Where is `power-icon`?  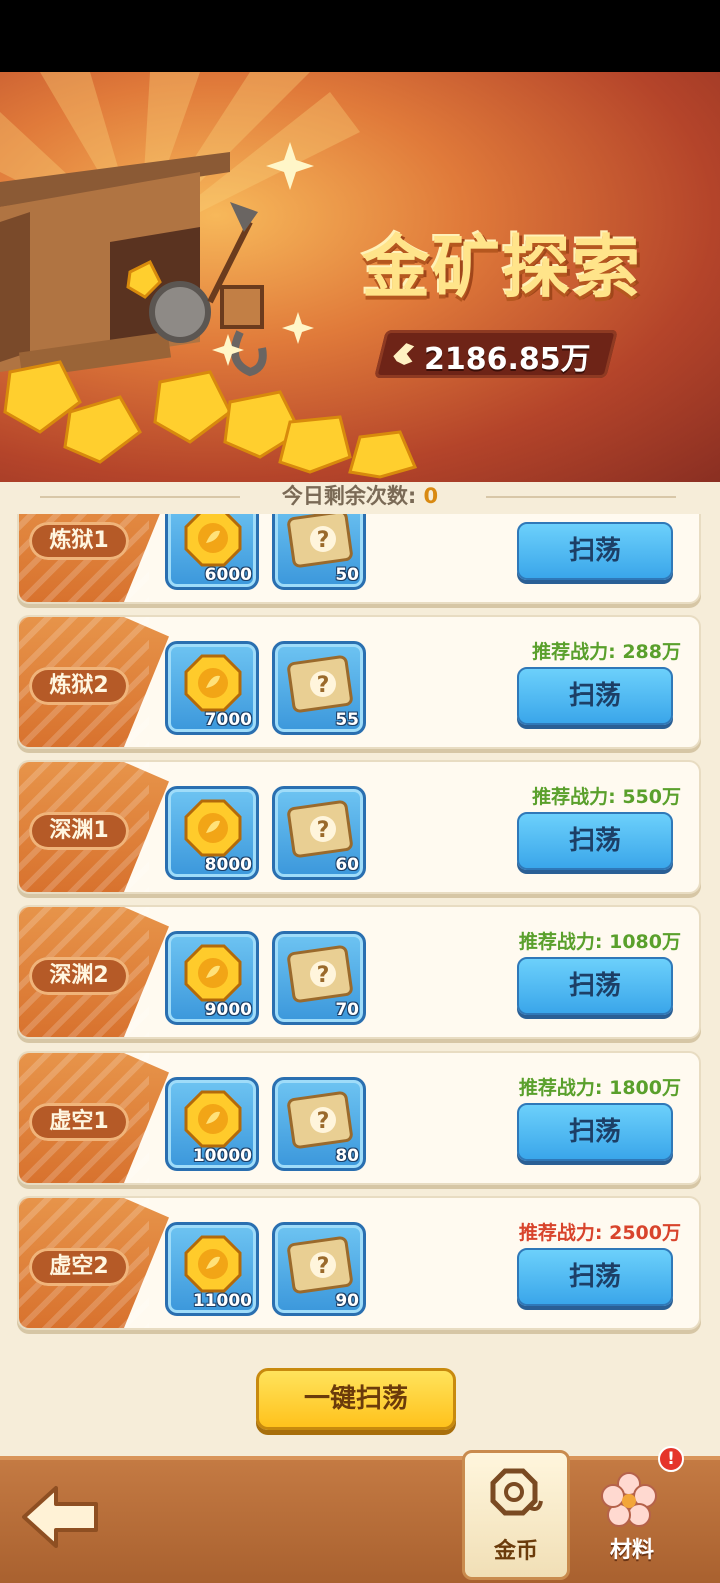
power-icon is located at coordinates (404, 354).